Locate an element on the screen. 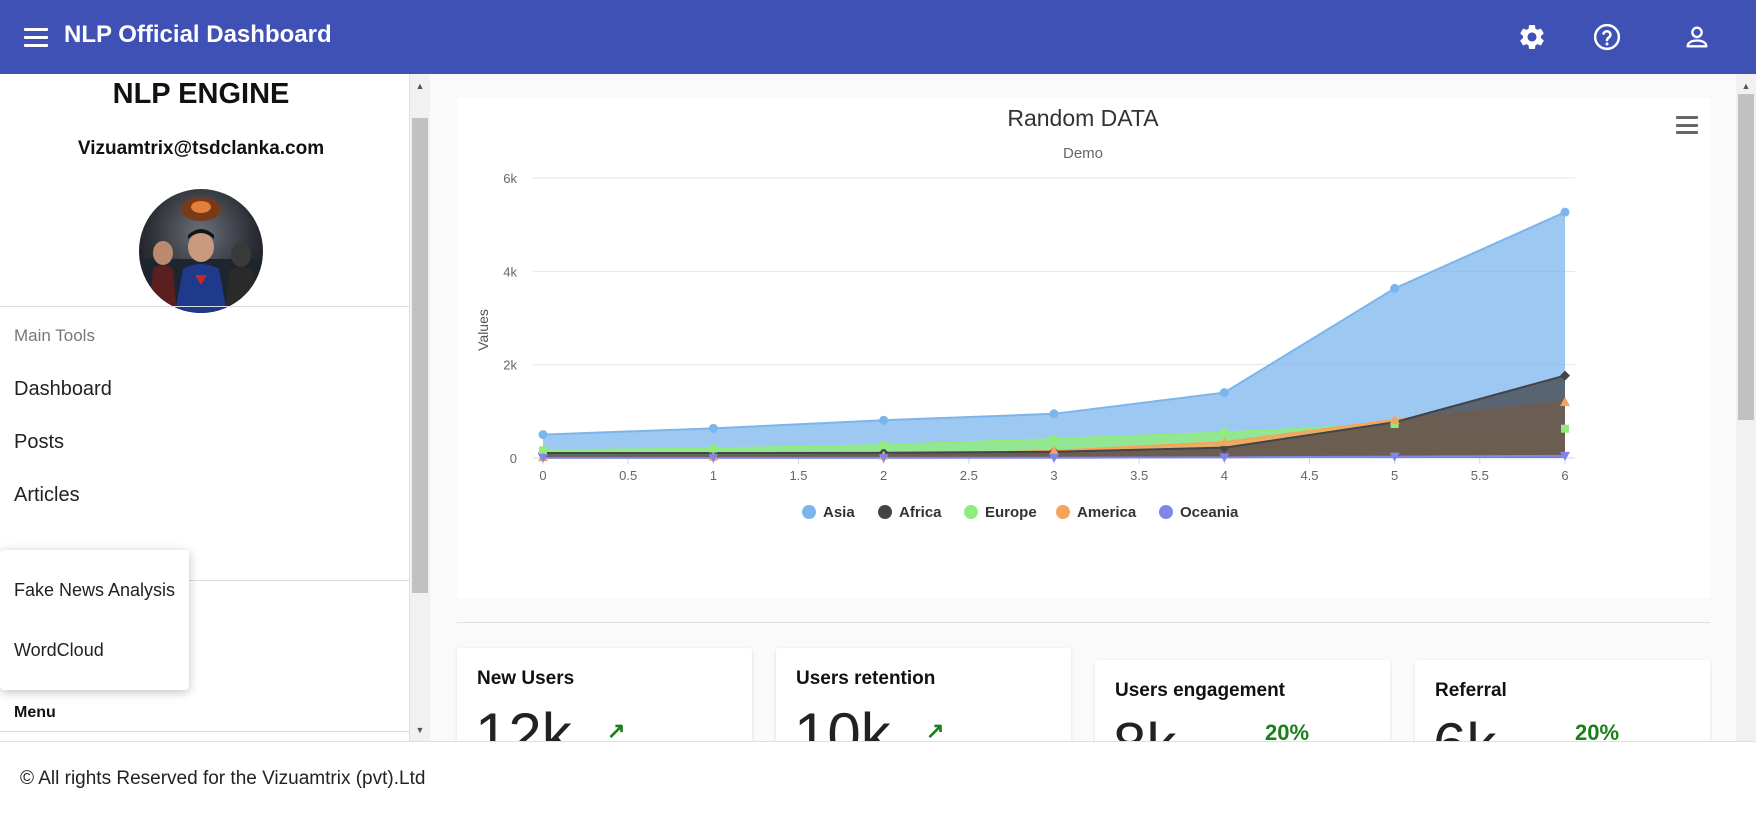 This screenshot has height=816, width=1756. popup-item-wordcloud: WordCloud is located at coordinates (59, 650).